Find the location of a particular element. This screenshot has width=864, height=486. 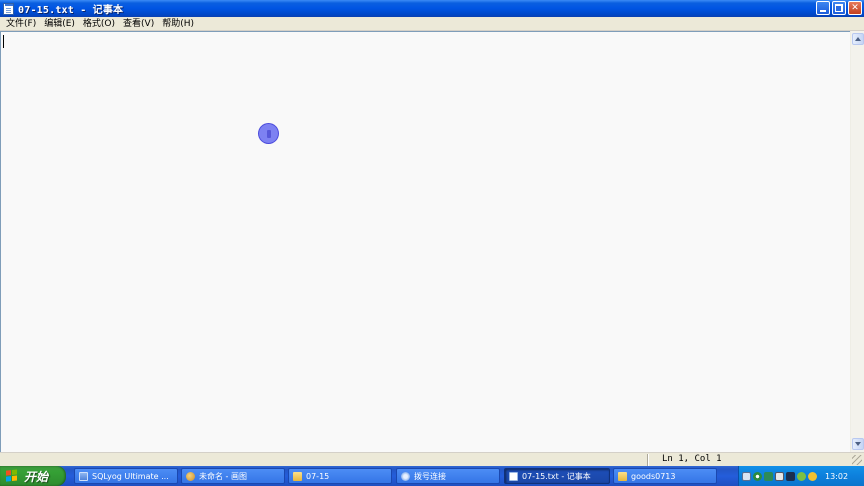

taskbar-item-label: goods0713 is located at coordinates (653, 476).